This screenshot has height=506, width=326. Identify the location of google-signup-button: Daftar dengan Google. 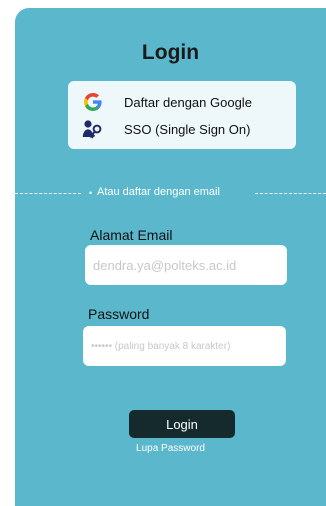
(182, 102).